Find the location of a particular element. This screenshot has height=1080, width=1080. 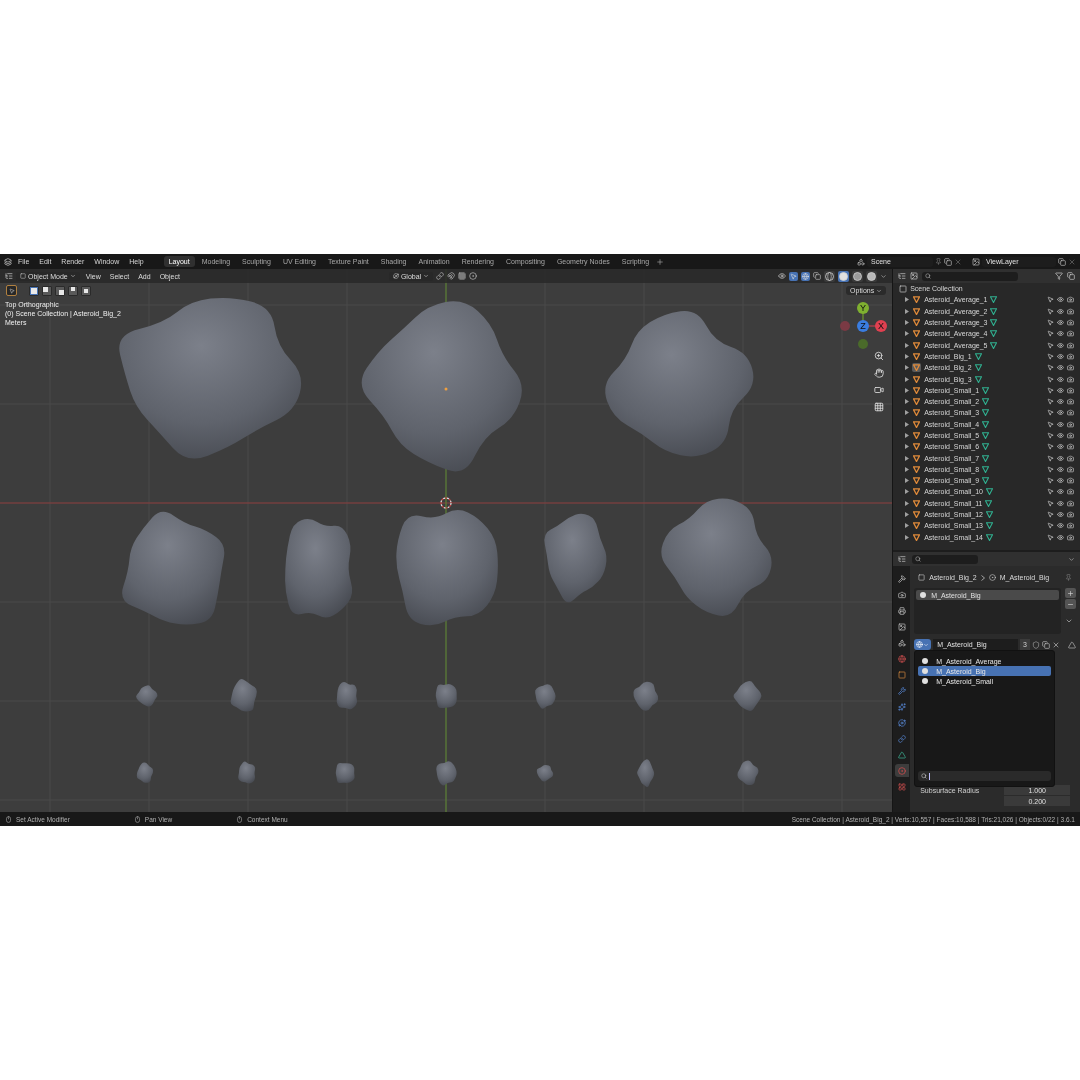

add-slot-button is located at coordinates (1070, 593).